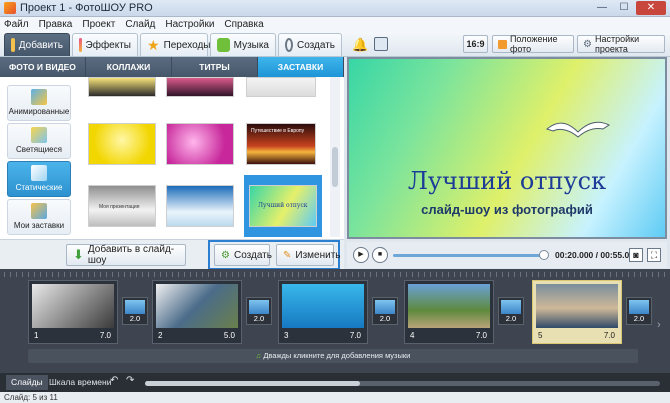 The image size is (670, 403). What do you see at coordinates (507, 209) in the screenshot?
I see `preview-subtitle: слайд-шоу из фотографий` at bounding box center [507, 209].